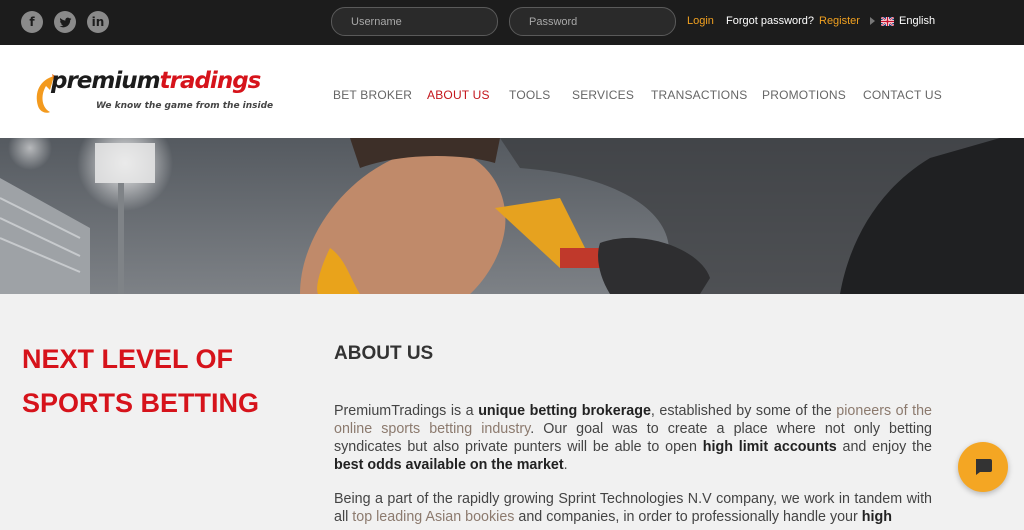  What do you see at coordinates (458, 95) in the screenshot?
I see `nav-about-us: ABOUT US` at bounding box center [458, 95].